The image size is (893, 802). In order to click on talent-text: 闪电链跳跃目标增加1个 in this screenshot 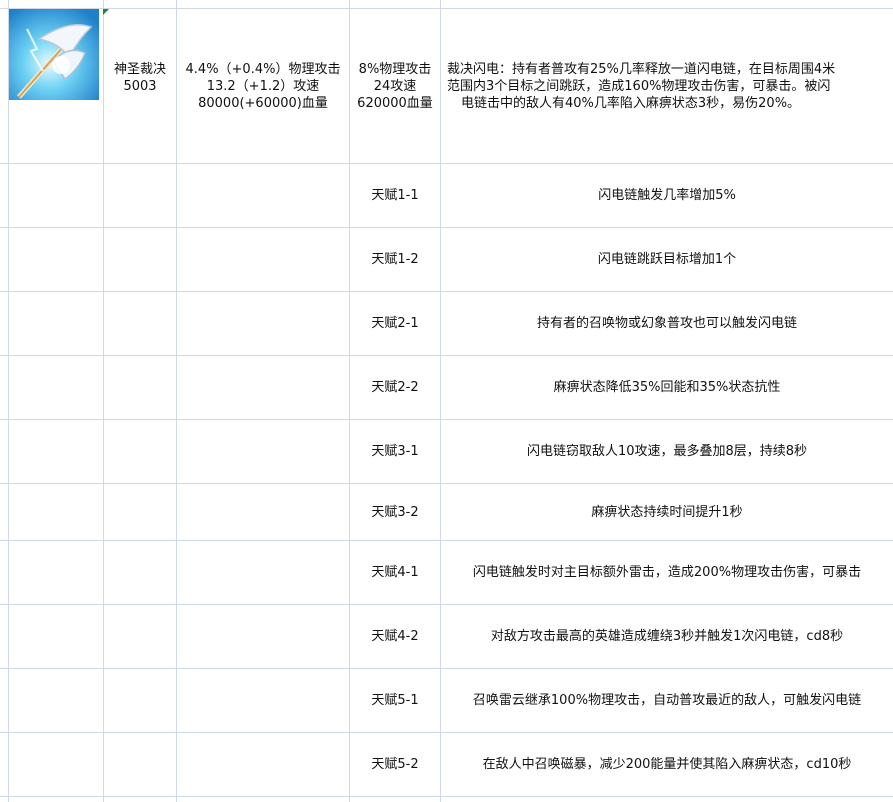, I will do `click(667, 259)`.